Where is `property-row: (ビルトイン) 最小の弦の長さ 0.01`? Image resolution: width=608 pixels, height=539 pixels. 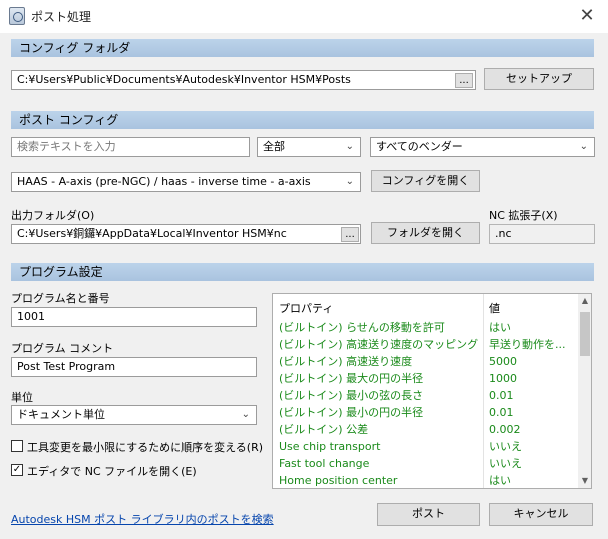
property-row: (ビルトイン) 最小の弦の長さ 0.01 is located at coordinates (425, 395).